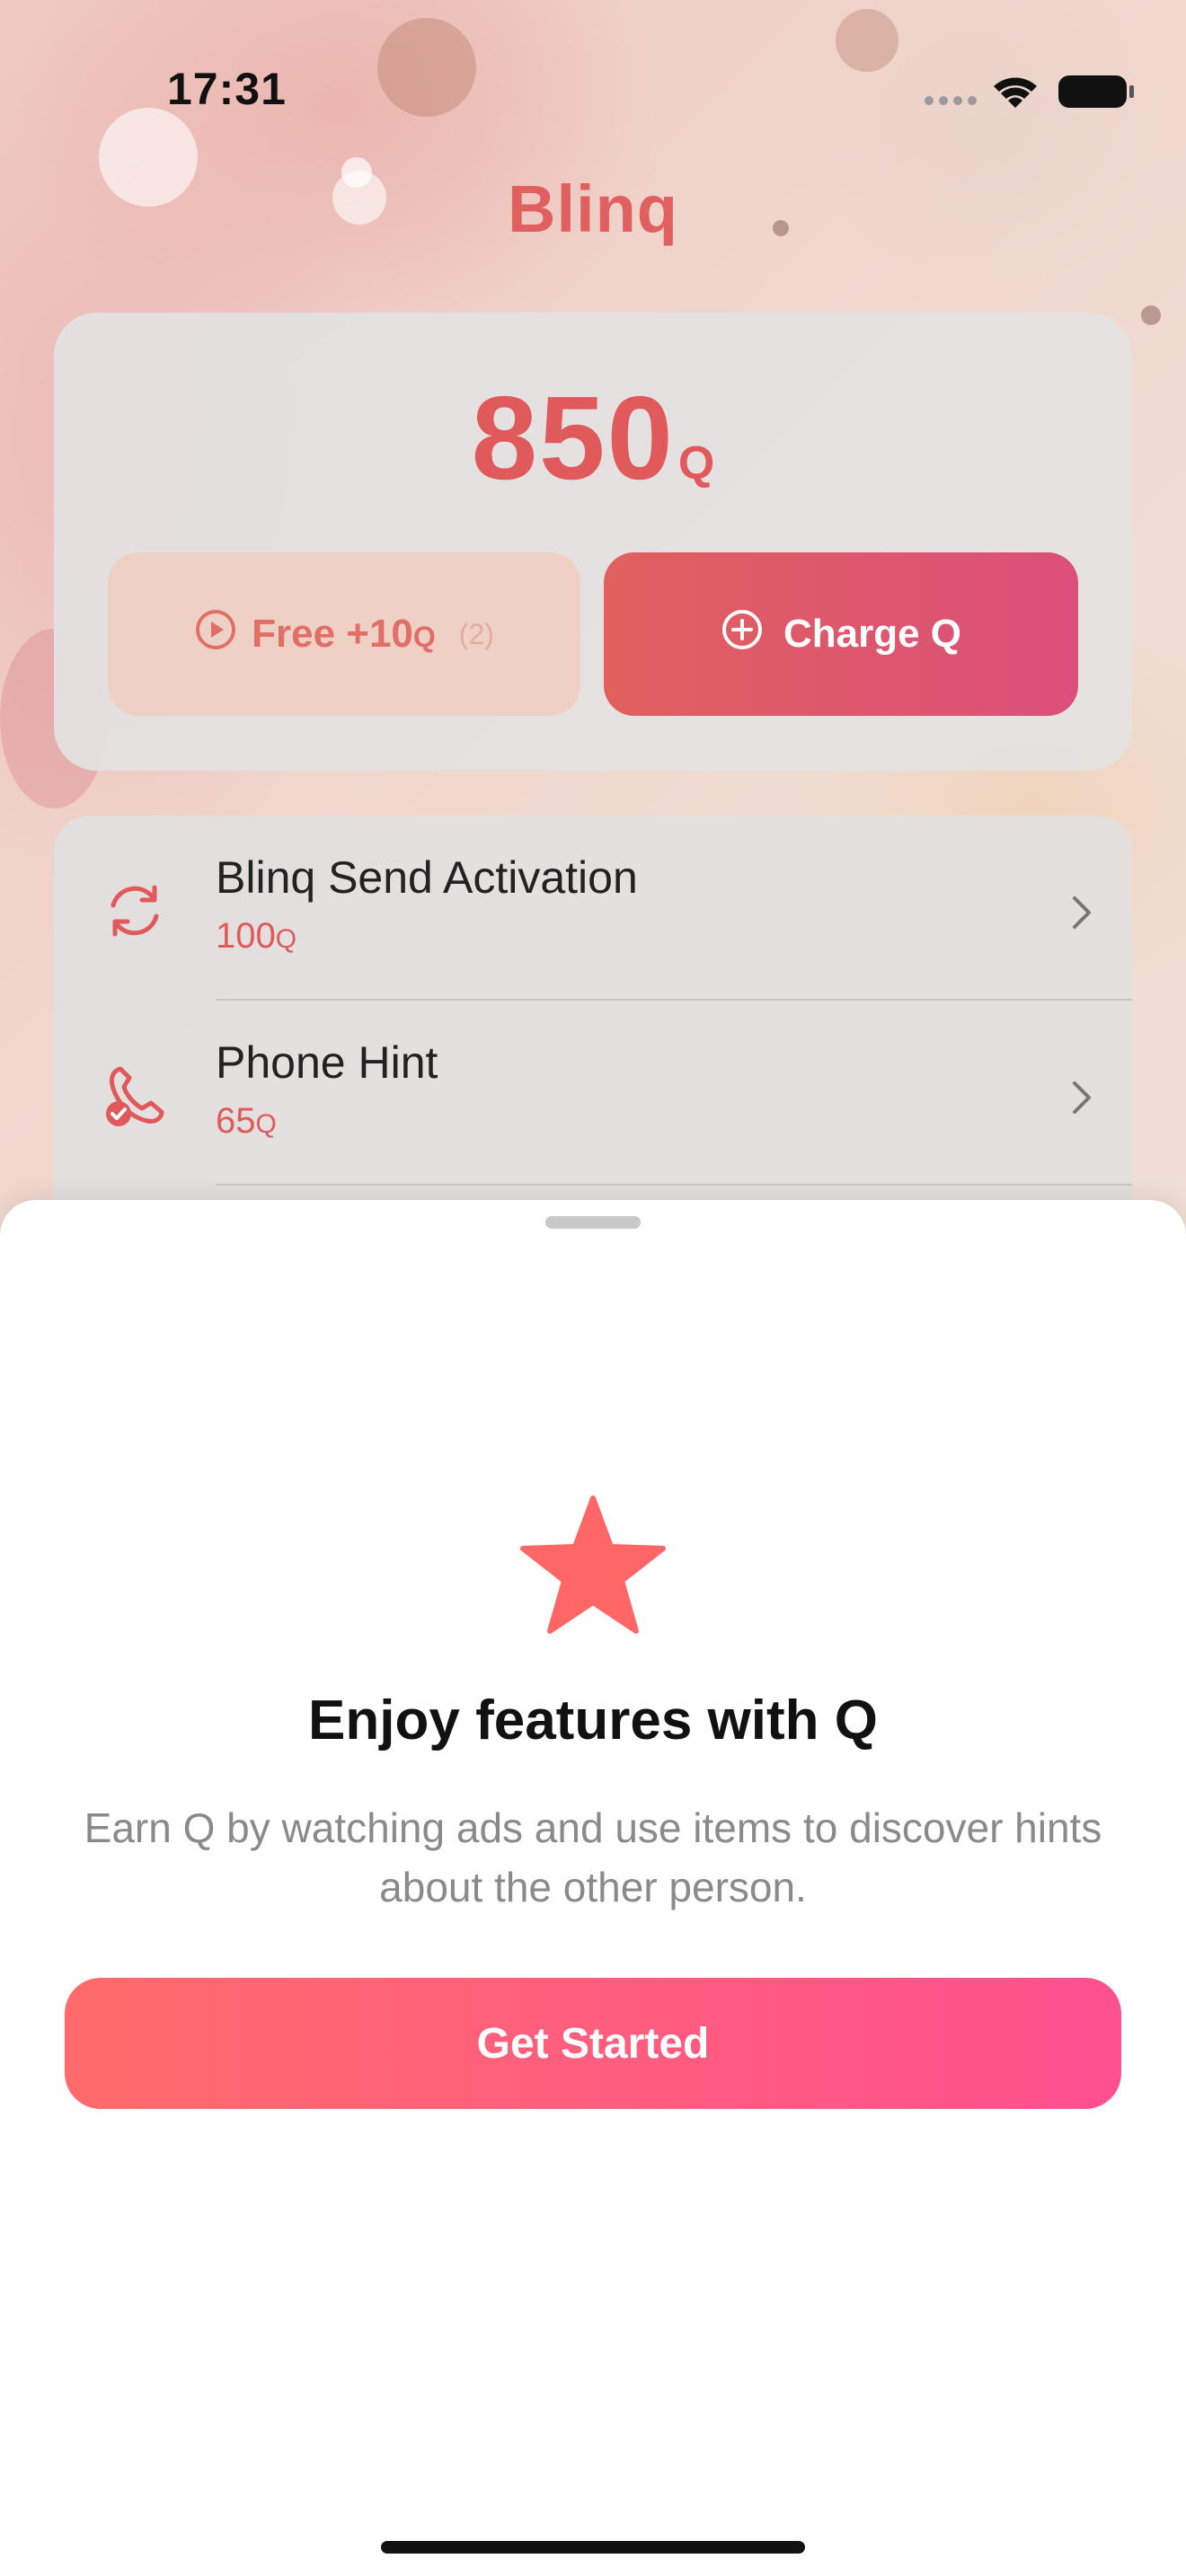 This screenshot has width=1186, height=2576. I want to click on balance-display: 850Q, so click(593, 438).